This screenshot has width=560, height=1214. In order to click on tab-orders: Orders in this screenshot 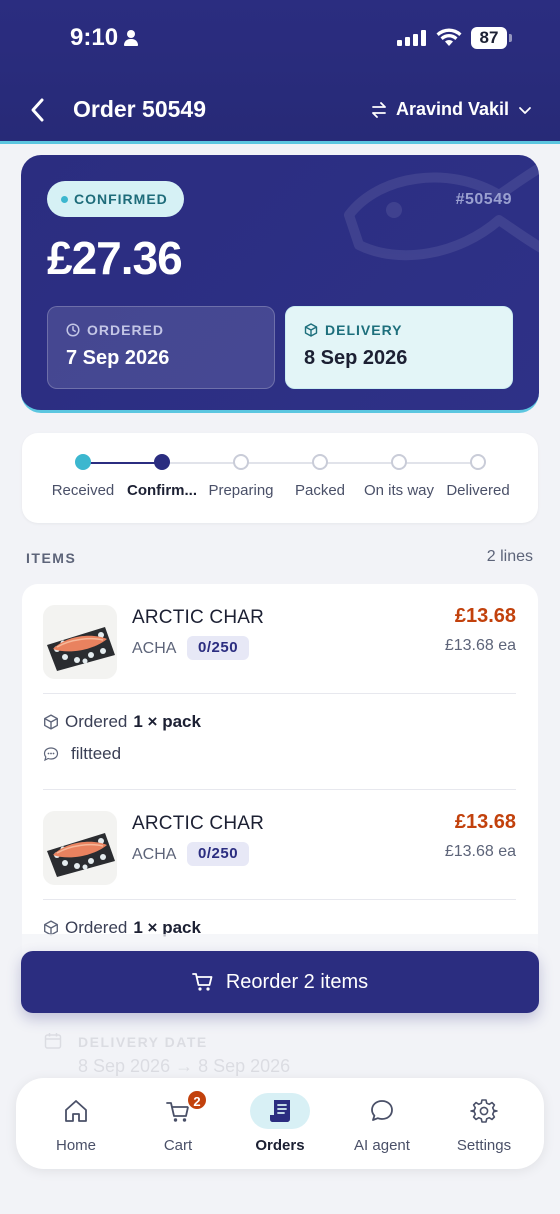, I will do `click(280, 1123)`.